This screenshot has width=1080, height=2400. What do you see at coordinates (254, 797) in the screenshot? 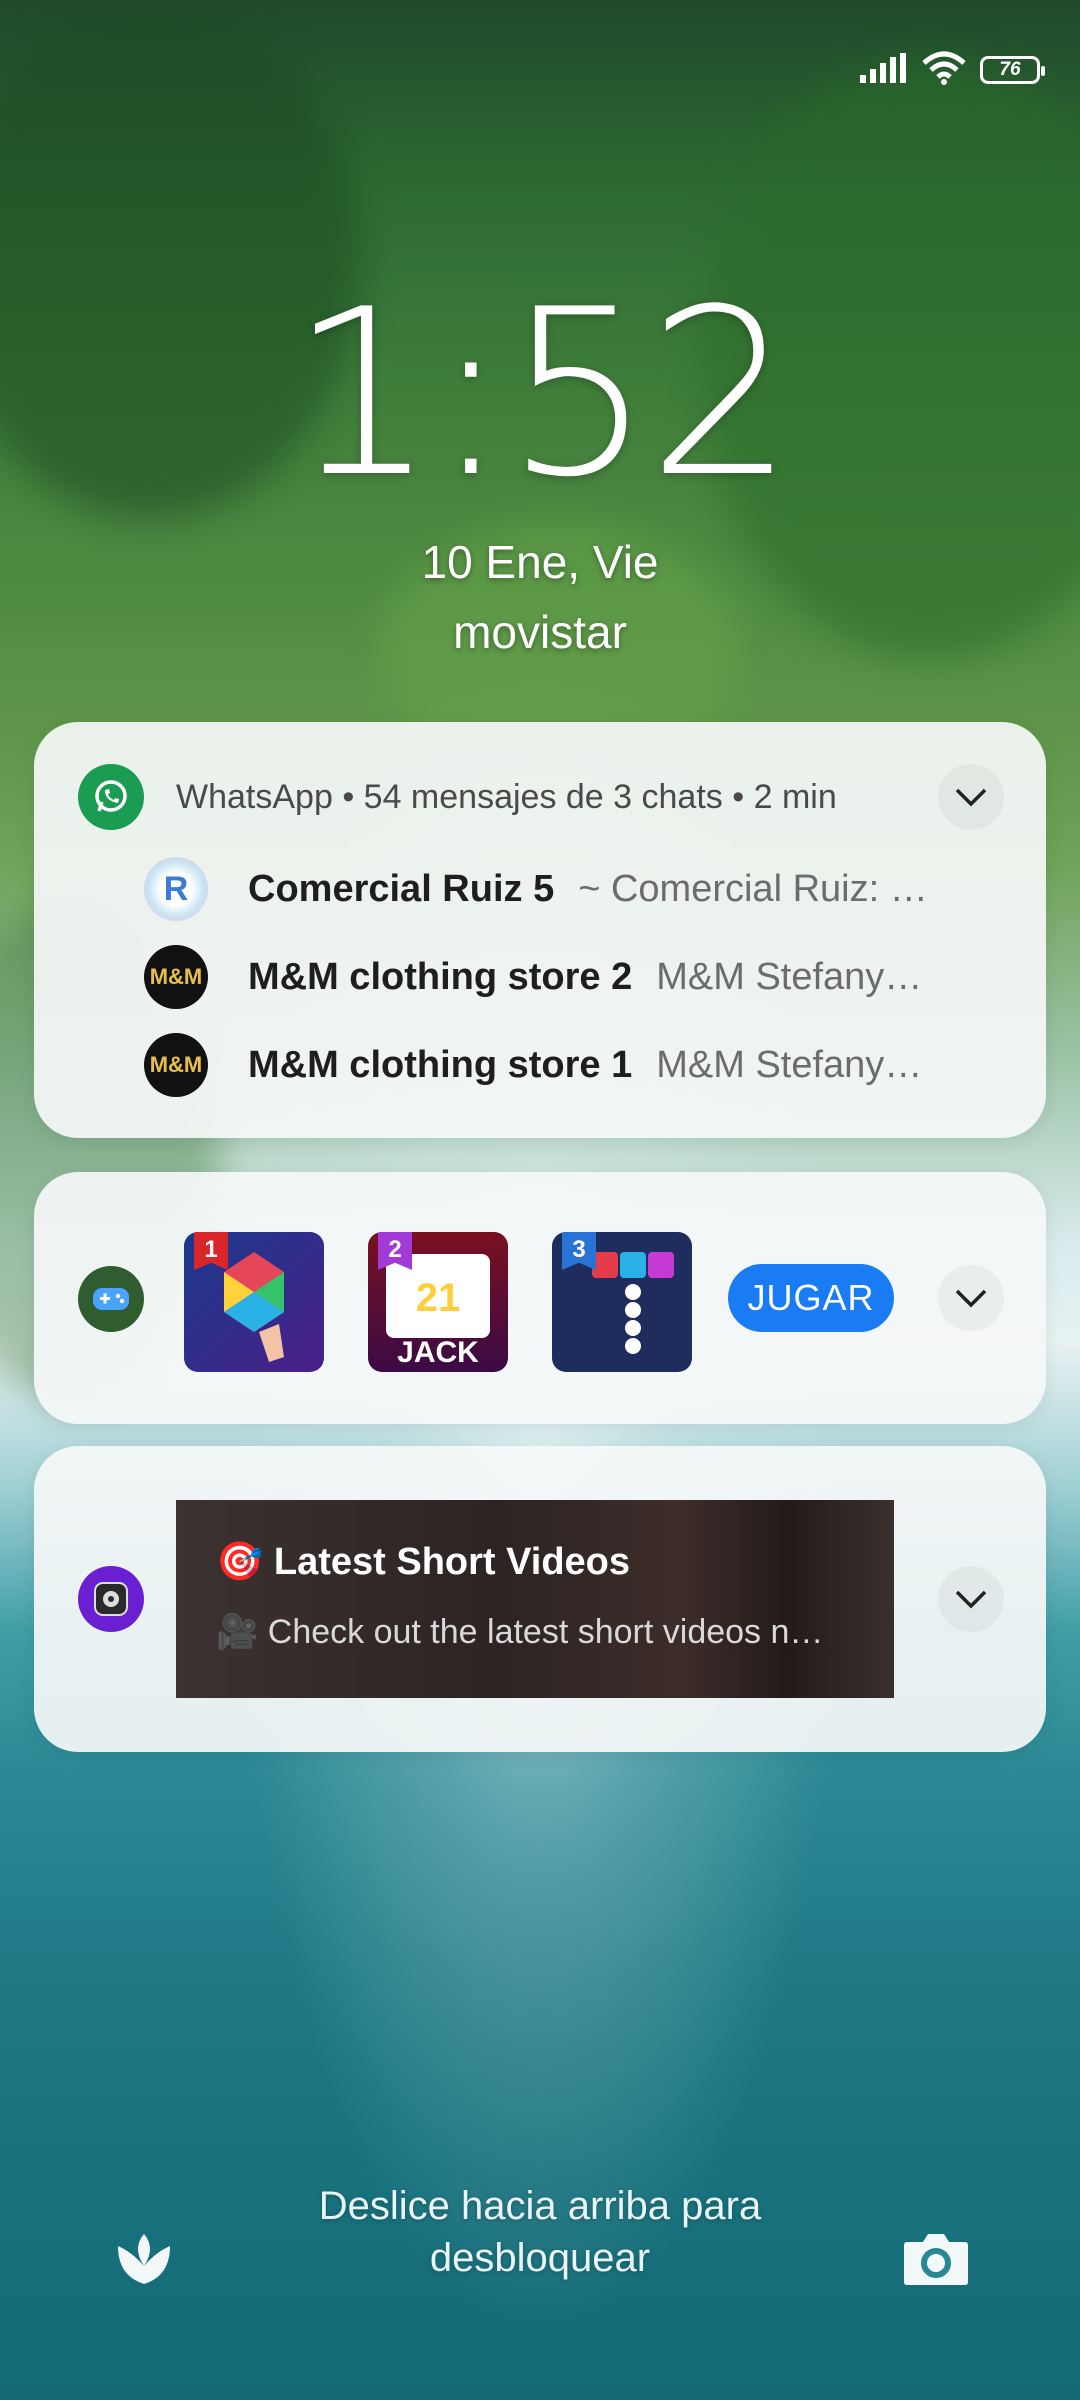
I see `app-name: WhatsApp` at bounding box center [254, 797].